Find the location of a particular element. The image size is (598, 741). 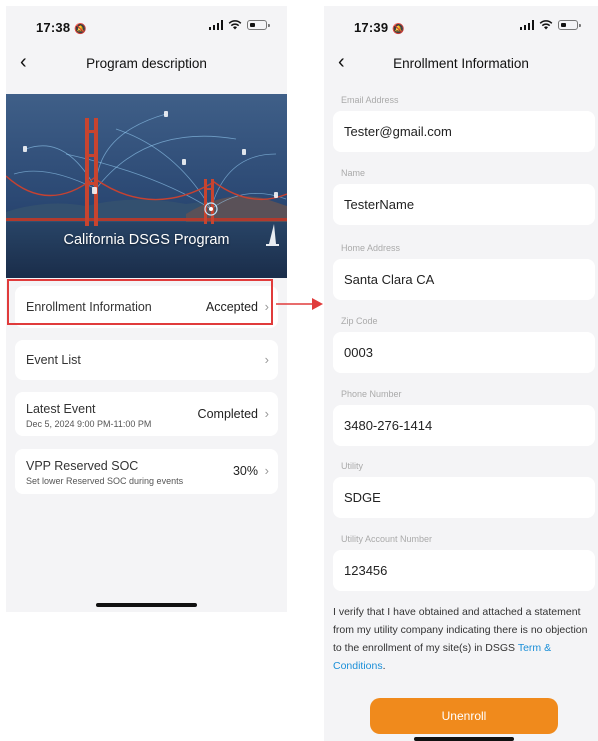

unenroll-button: Unenroll is located at coordinates (464, 716).